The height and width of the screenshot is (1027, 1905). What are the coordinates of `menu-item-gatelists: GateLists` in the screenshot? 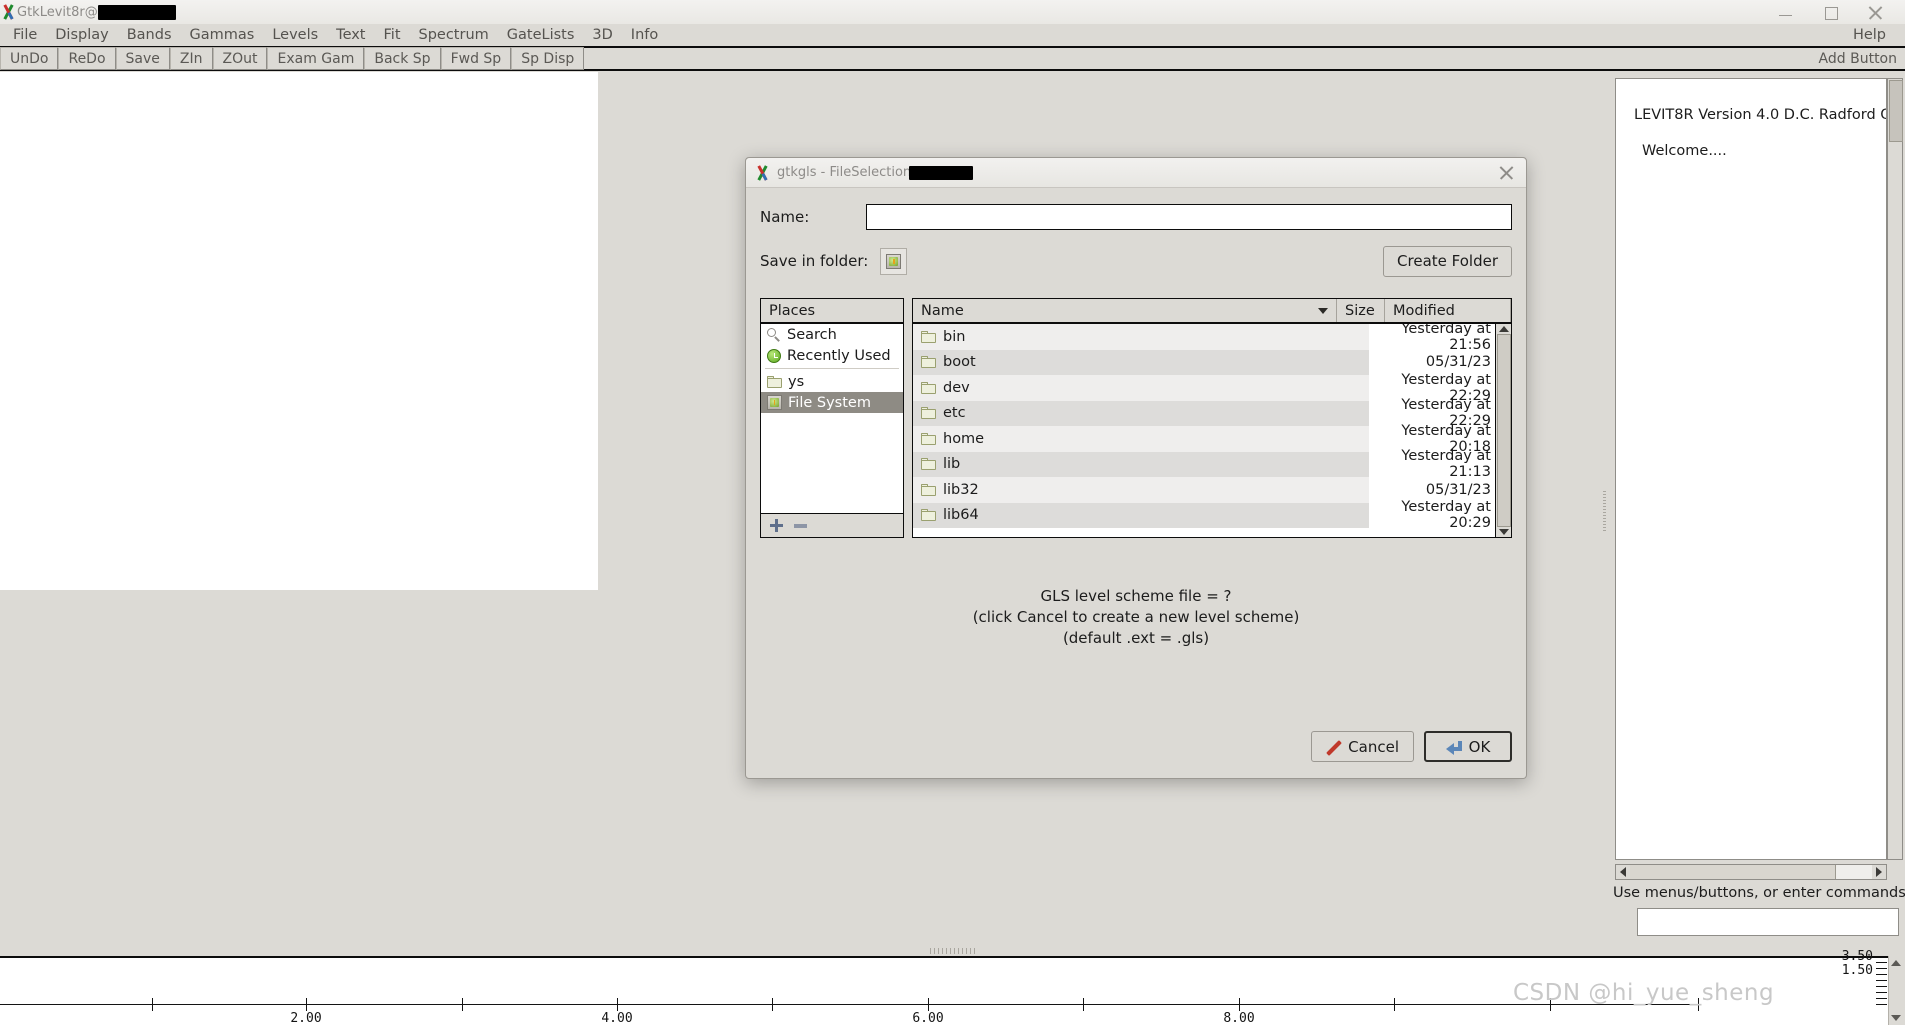 It's located at (541, 35).